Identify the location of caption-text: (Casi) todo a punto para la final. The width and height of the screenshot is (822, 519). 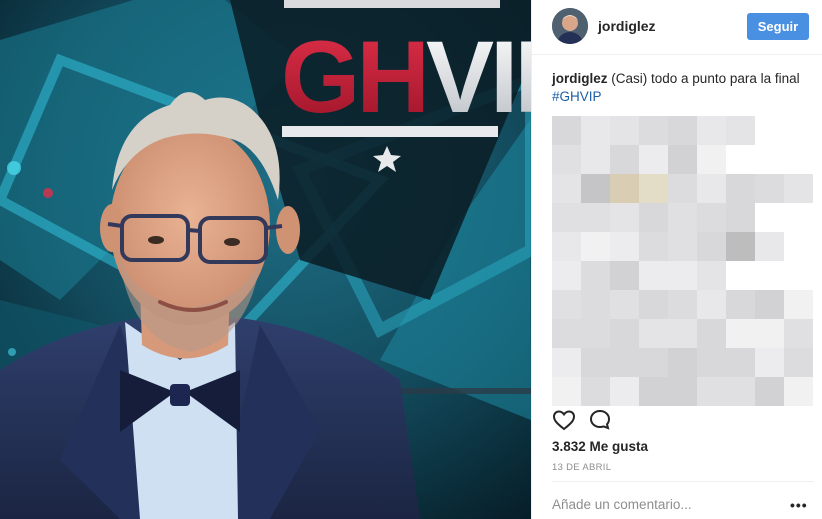
(703, 78).